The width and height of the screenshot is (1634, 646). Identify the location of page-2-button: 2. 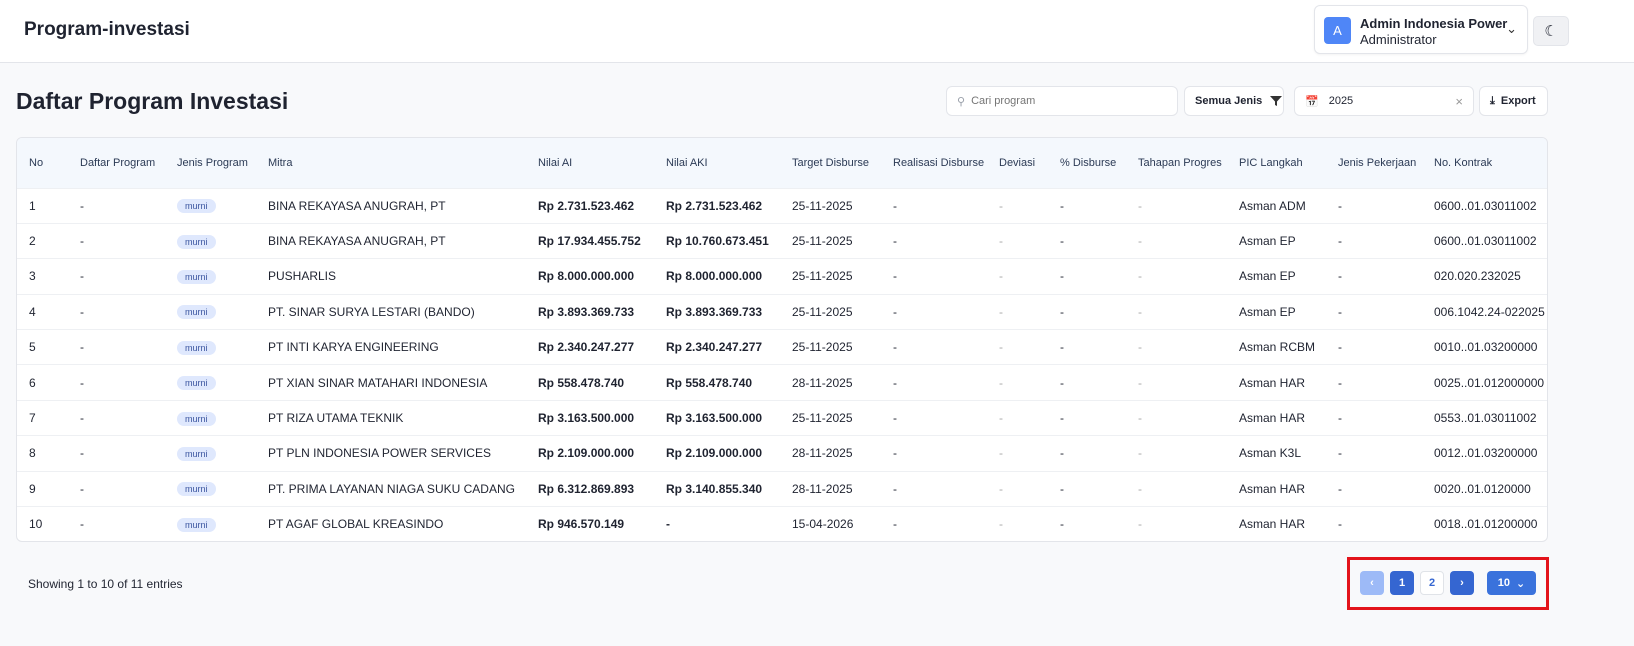
(1432, 583).